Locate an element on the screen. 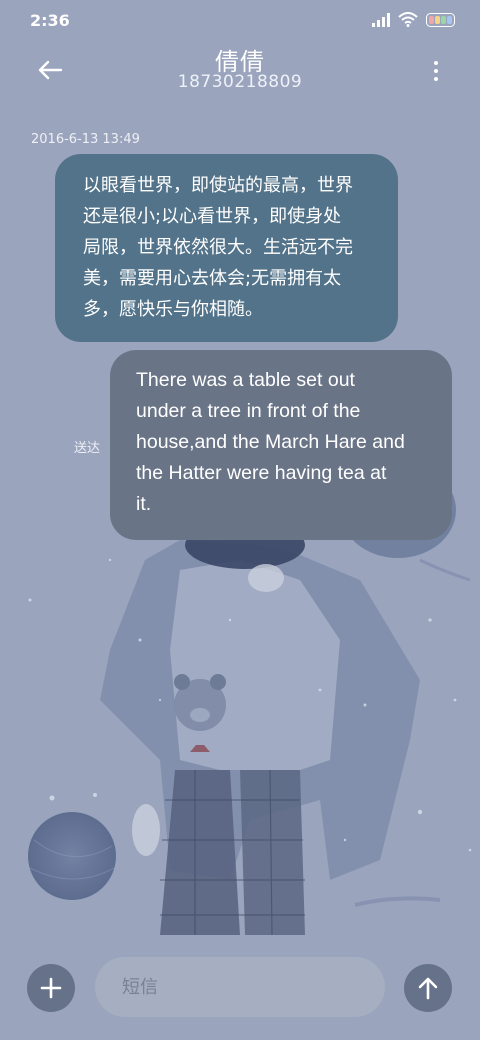 The width and height of the screenshot is (480, 1040). status-icons is located at coordinates (414, 19).